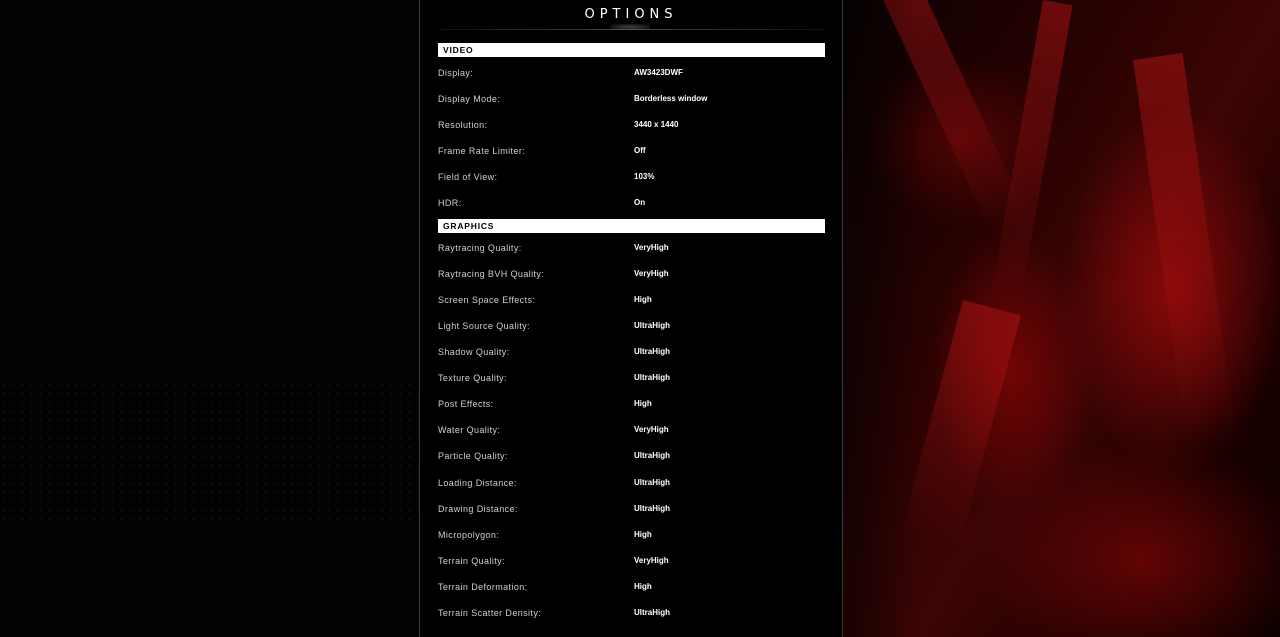 This screenshot has width=1280, height=637. I want to click on setting-label: Terrain Quality:, so click(471, 561).